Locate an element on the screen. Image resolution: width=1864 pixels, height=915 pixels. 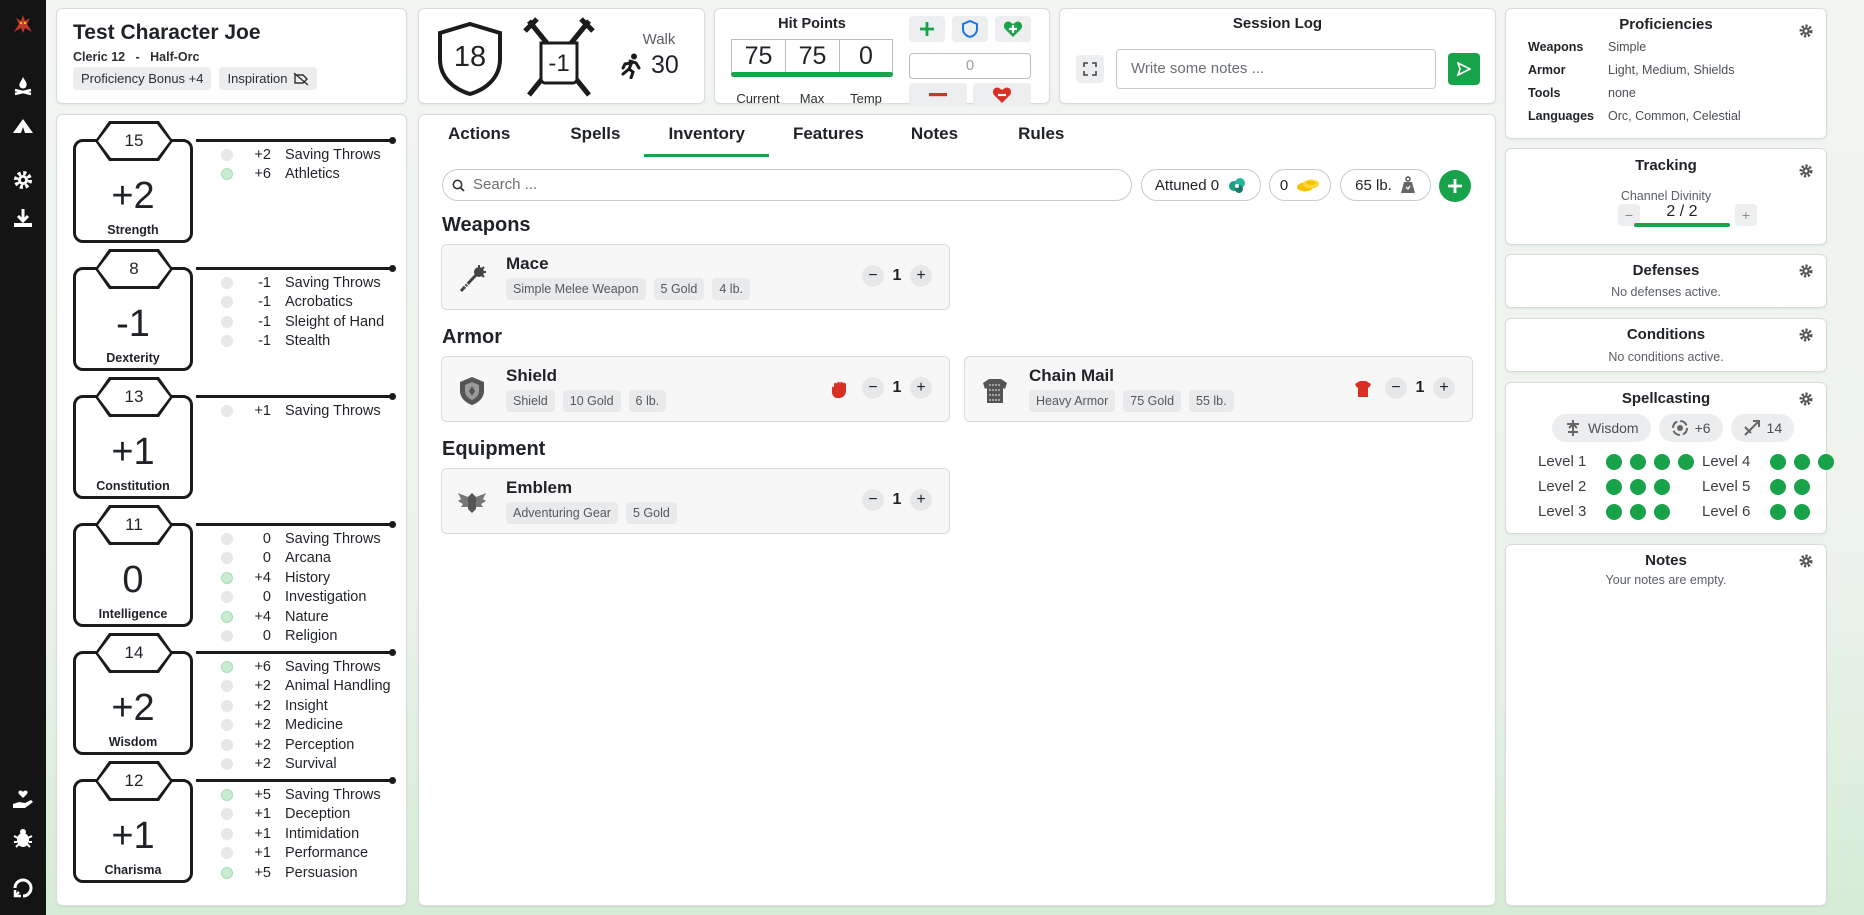
skill-row: +5 Saving Throws is located at coordinates (301, 795).